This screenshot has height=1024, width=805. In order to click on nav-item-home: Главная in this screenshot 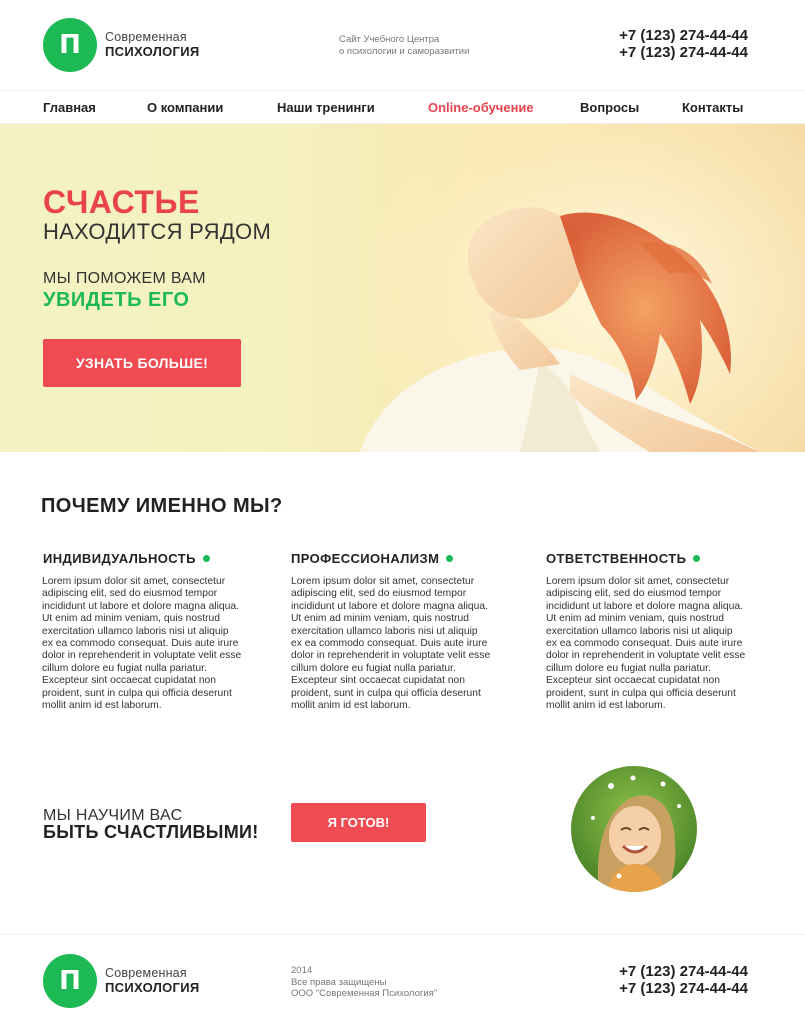, I will do `click(69, 107)`.